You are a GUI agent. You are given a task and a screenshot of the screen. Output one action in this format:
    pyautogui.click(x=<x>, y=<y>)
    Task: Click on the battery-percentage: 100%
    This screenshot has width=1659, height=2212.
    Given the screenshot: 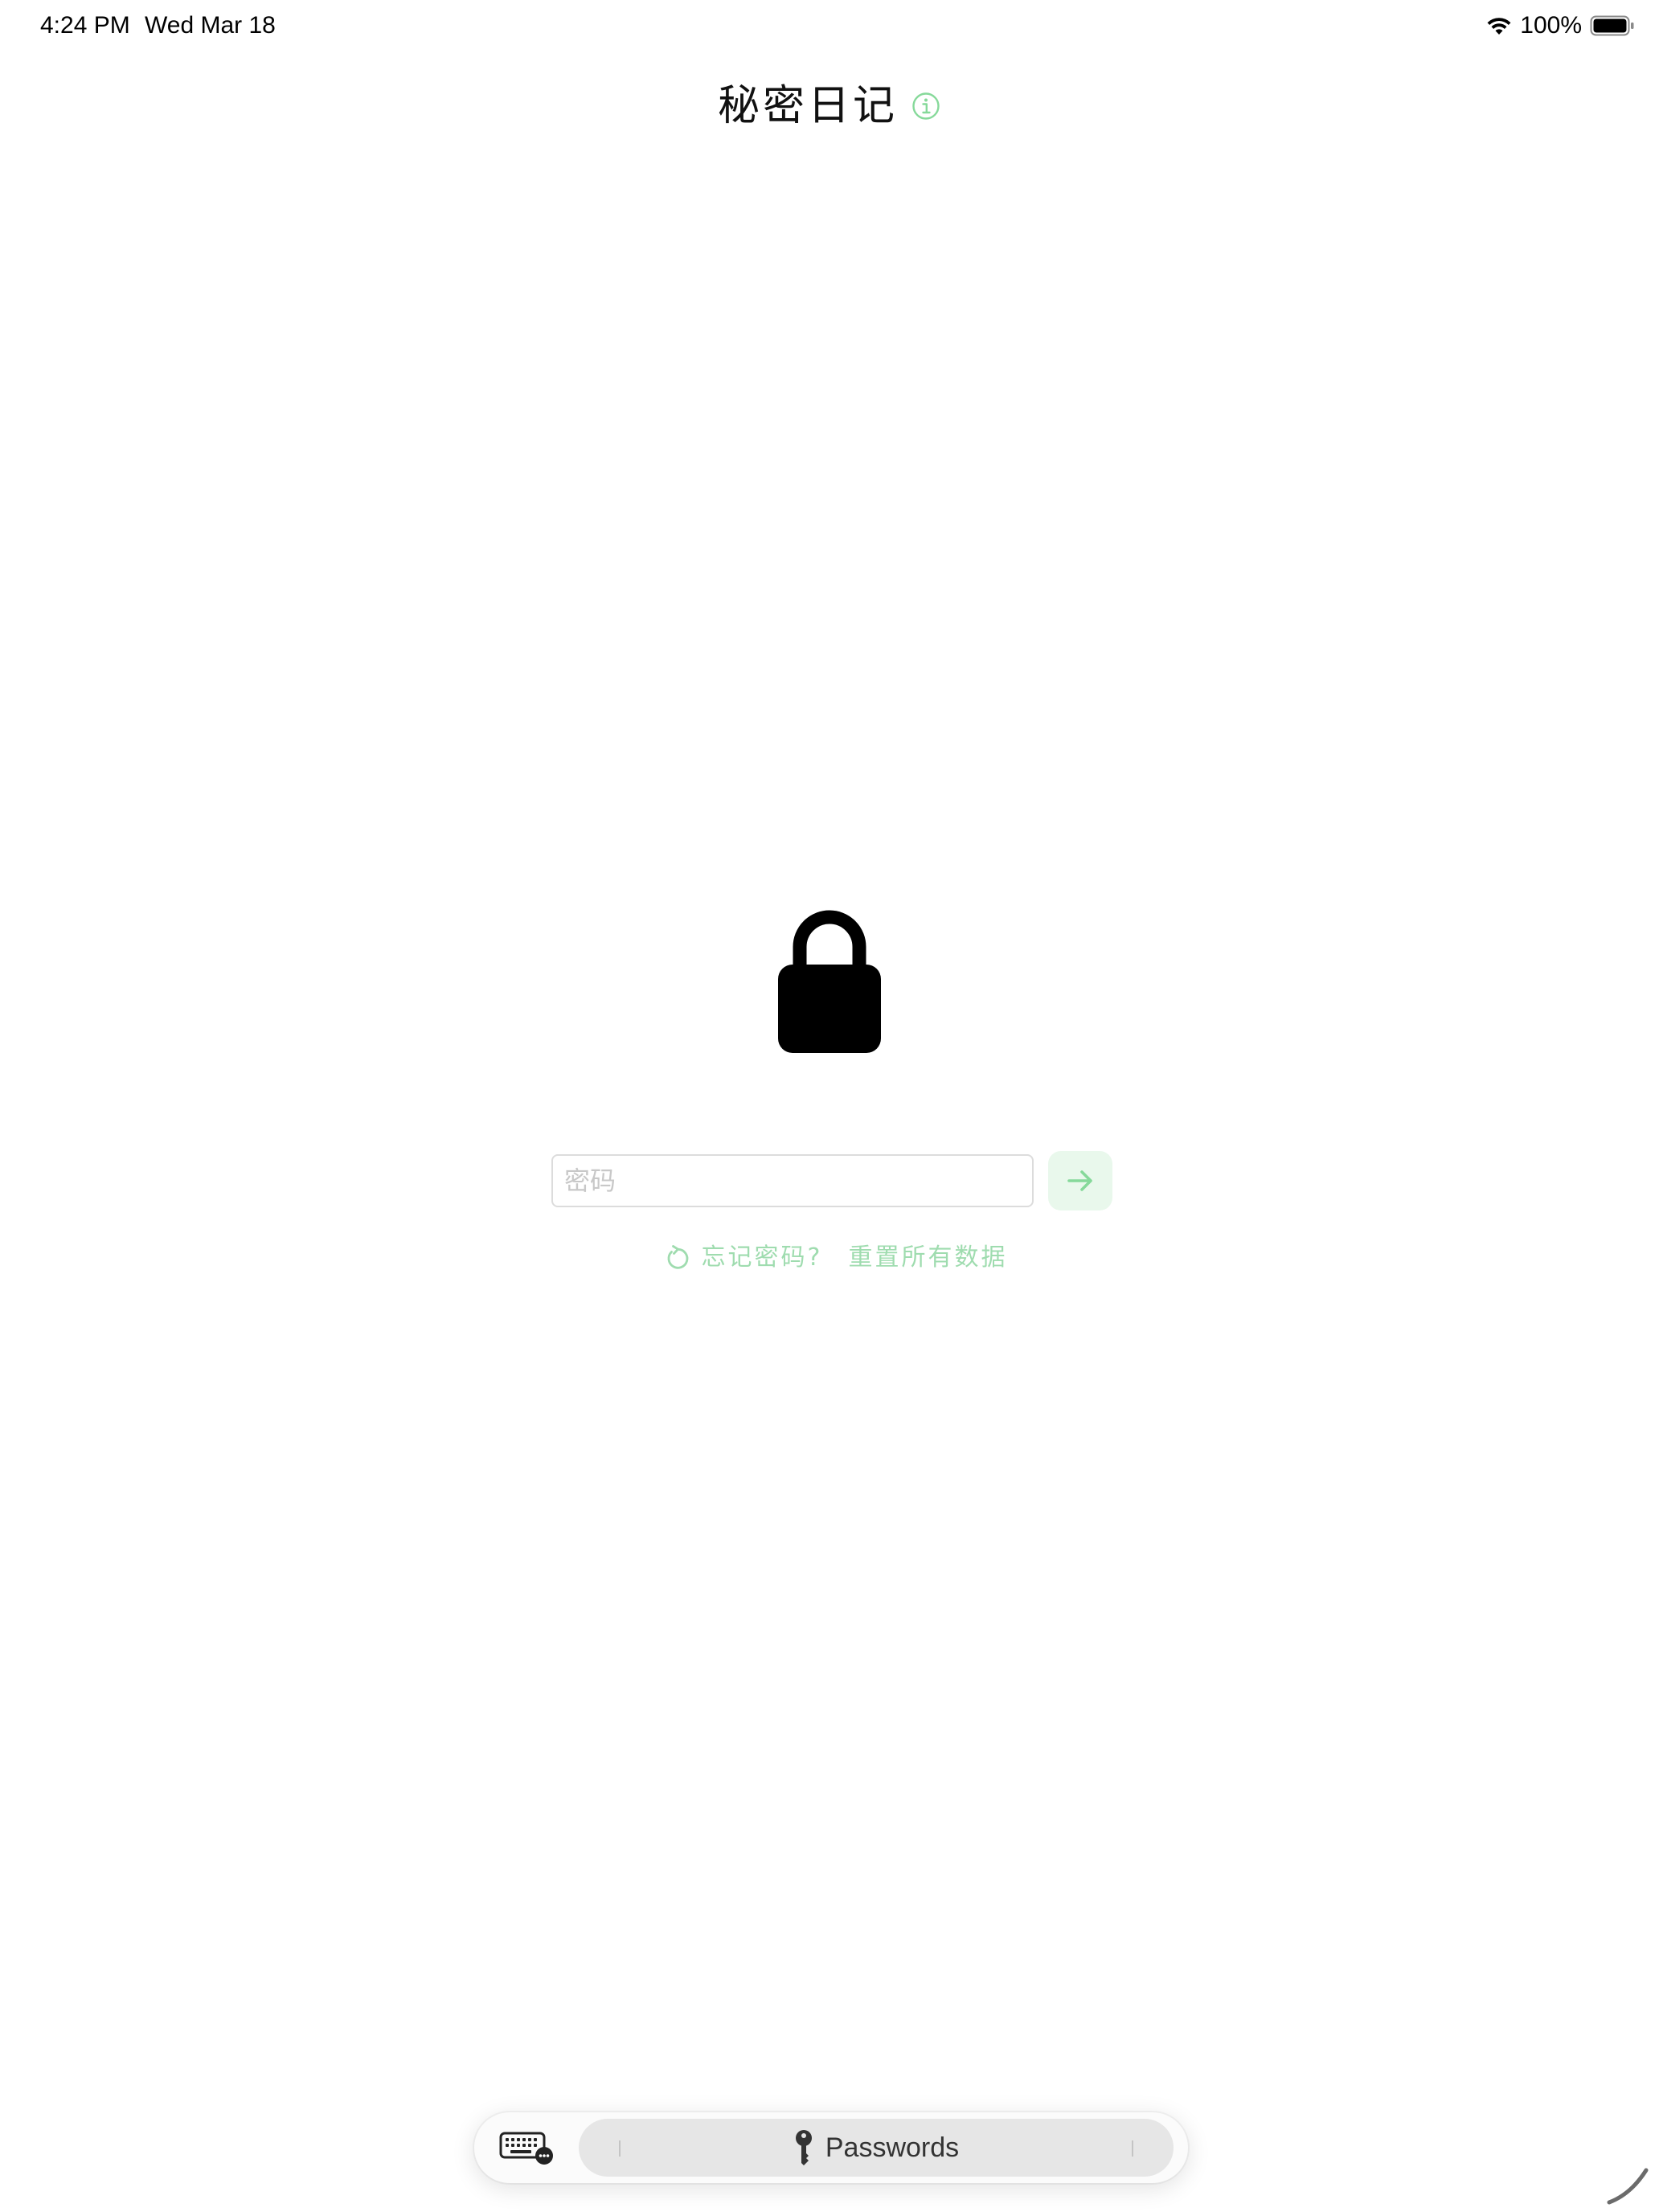 What is the action you would take?
    pyautogui.click(x=1551, y=25)
    